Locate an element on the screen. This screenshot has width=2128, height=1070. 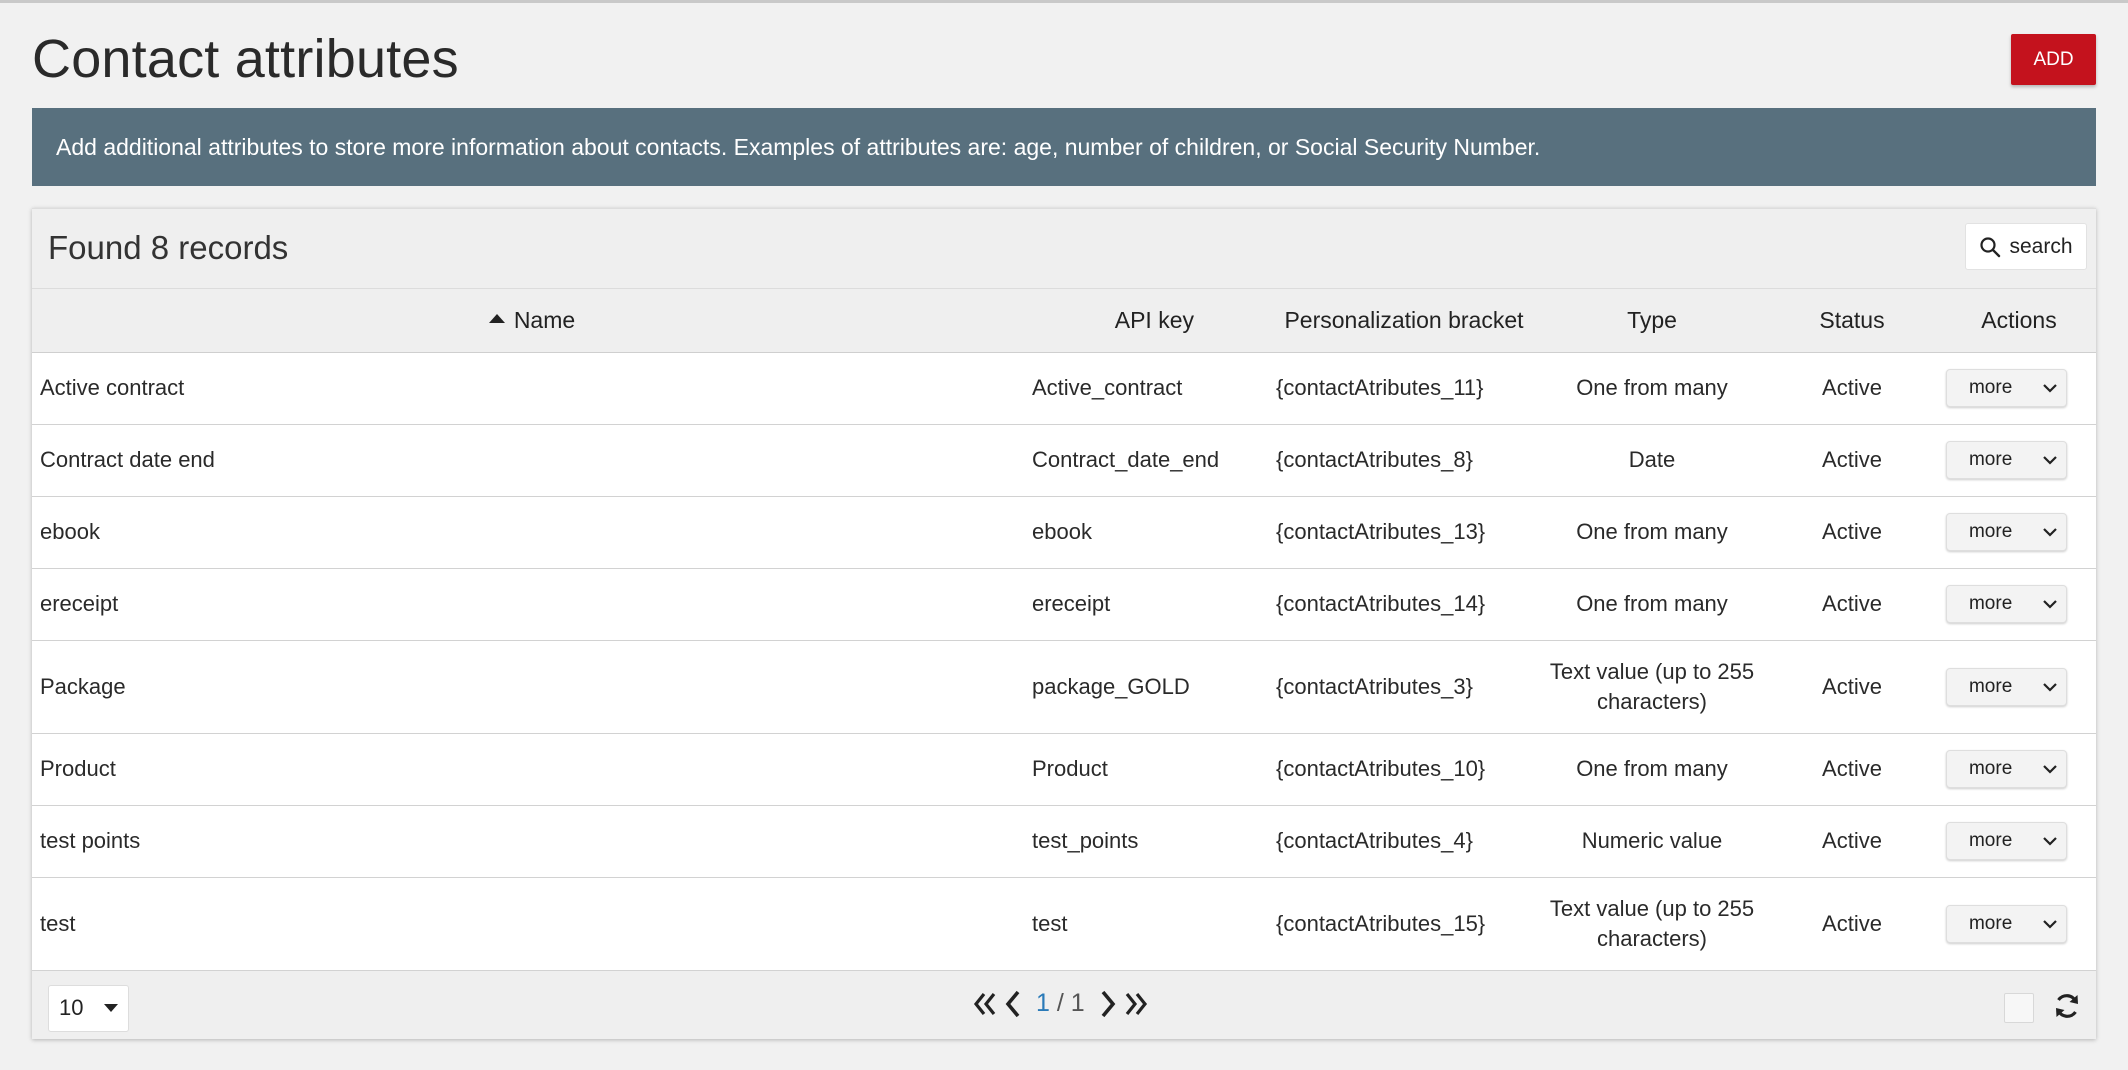
page-title: Contact attributes is located at coordinates (245, 59).